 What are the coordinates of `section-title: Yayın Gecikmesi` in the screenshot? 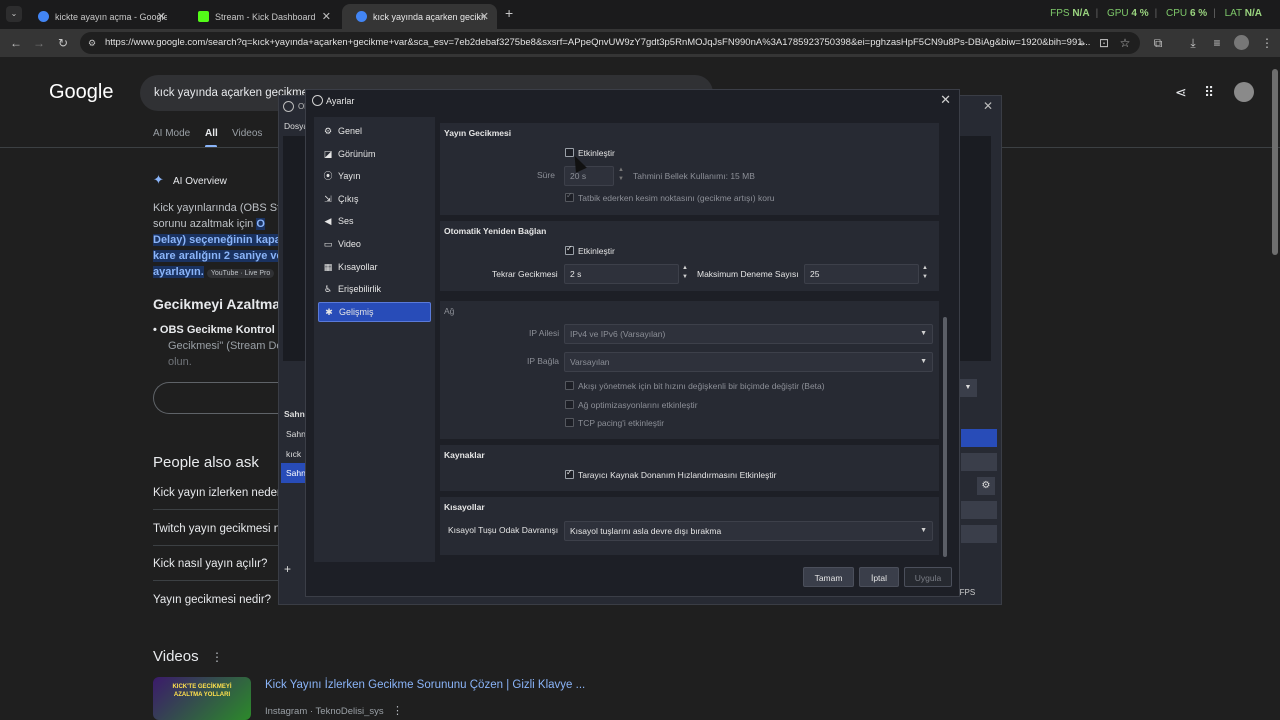 It's located at (478, 133).